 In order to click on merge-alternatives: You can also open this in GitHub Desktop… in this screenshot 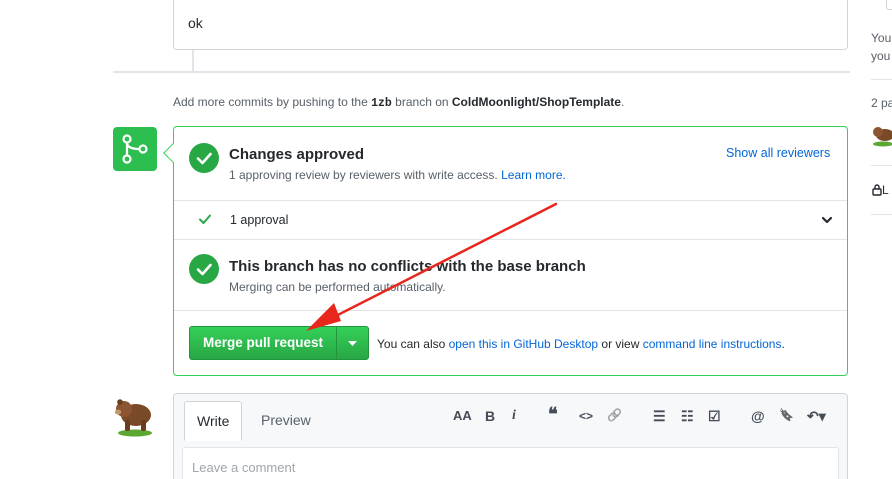, I will do `click(581, 344)`.